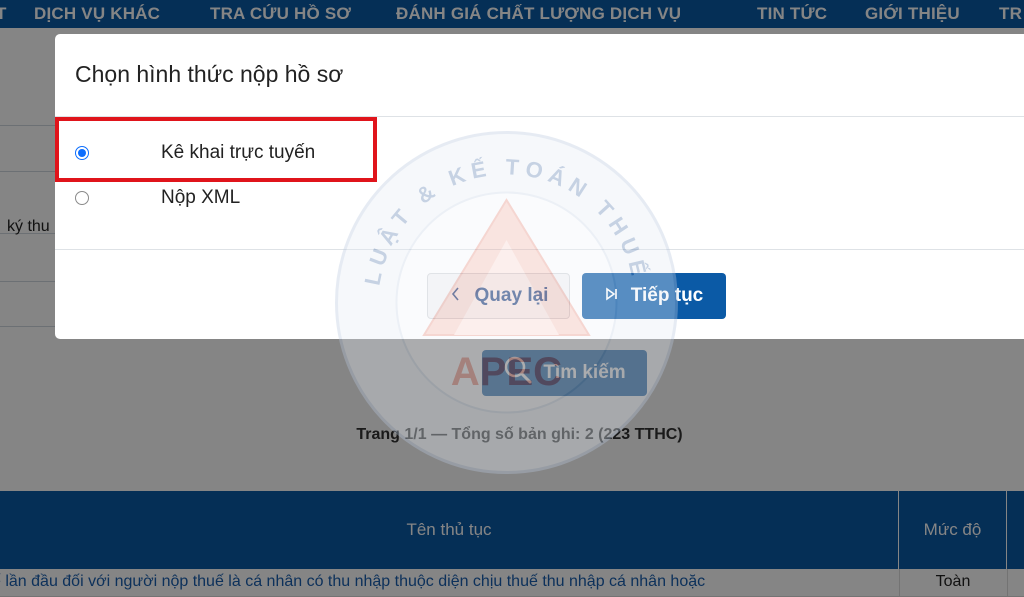 The image size is (1024, 597). Describe the element at coordinates (216, 149) in the screenshot. I see `annotation-highlight-box` at that location.